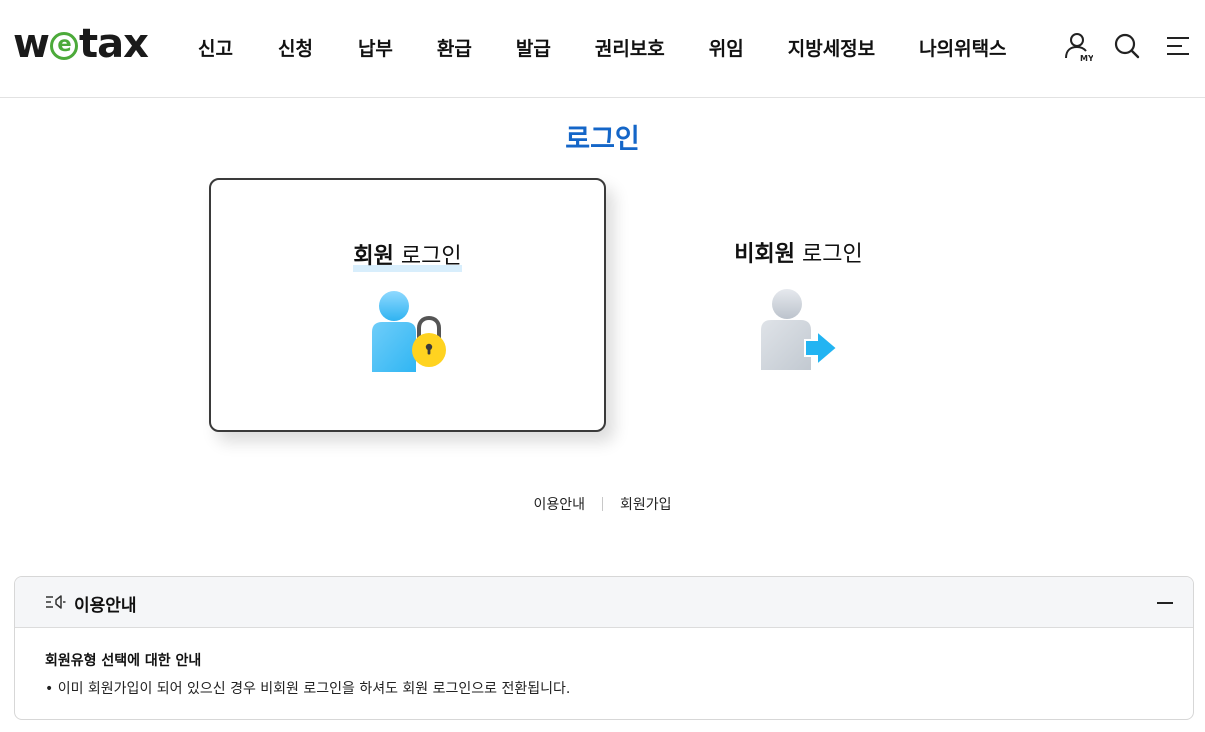 The image size is (1205, 732). I want to click on nav-item-refund: 환급, so click(454, 47).